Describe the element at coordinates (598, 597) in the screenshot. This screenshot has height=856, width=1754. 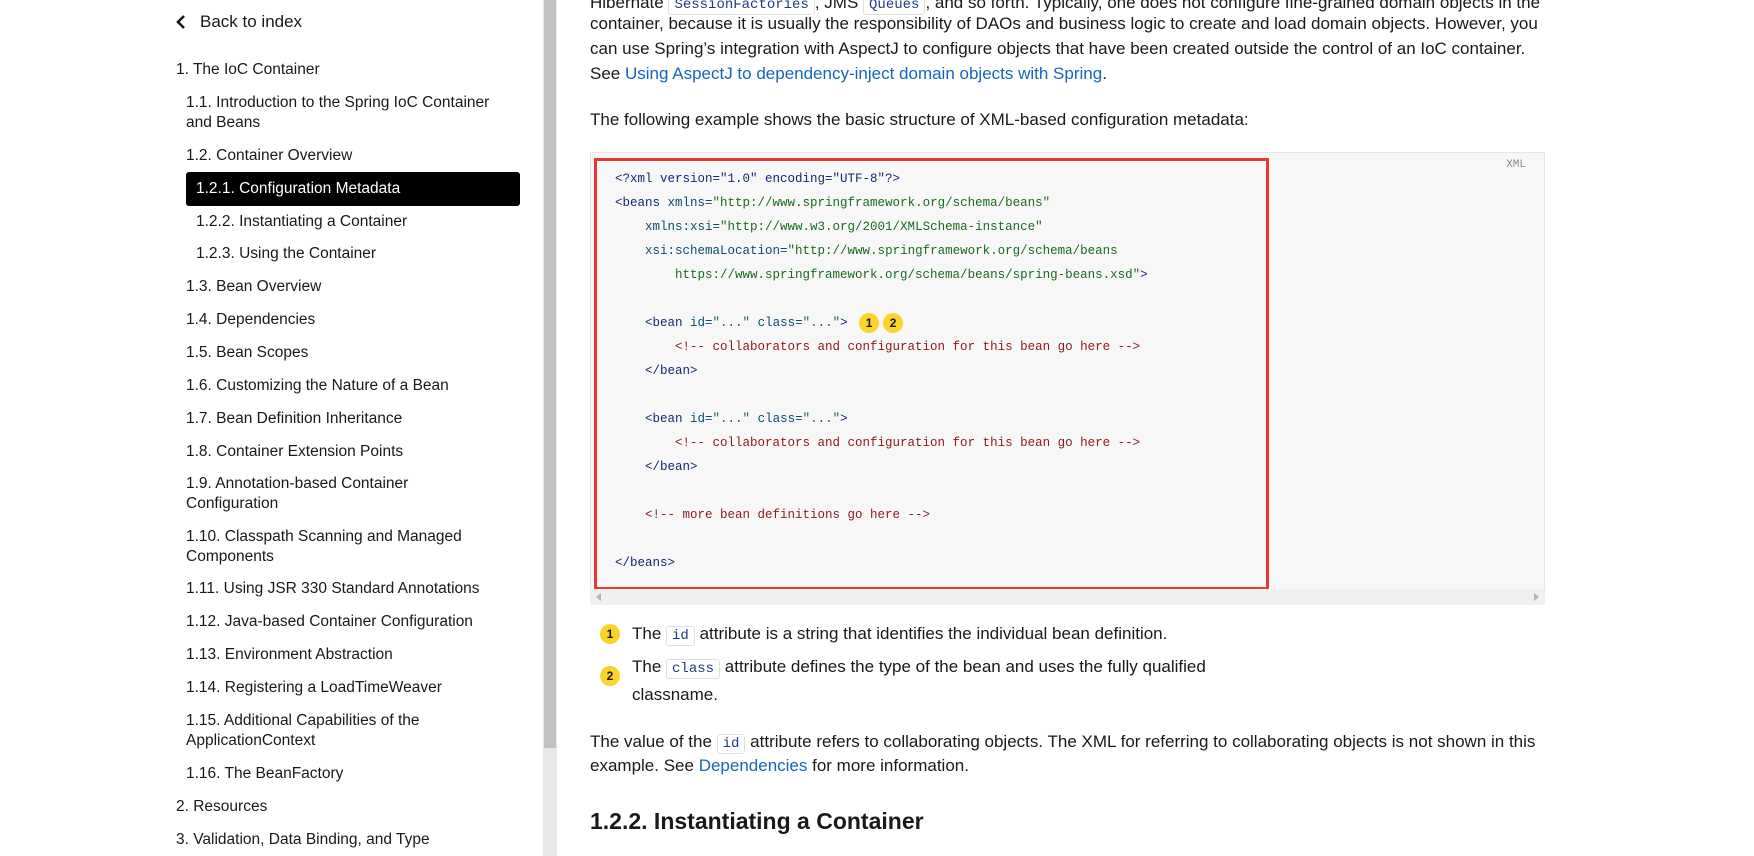
I see `scroll-left-arrow-icon` at that location.